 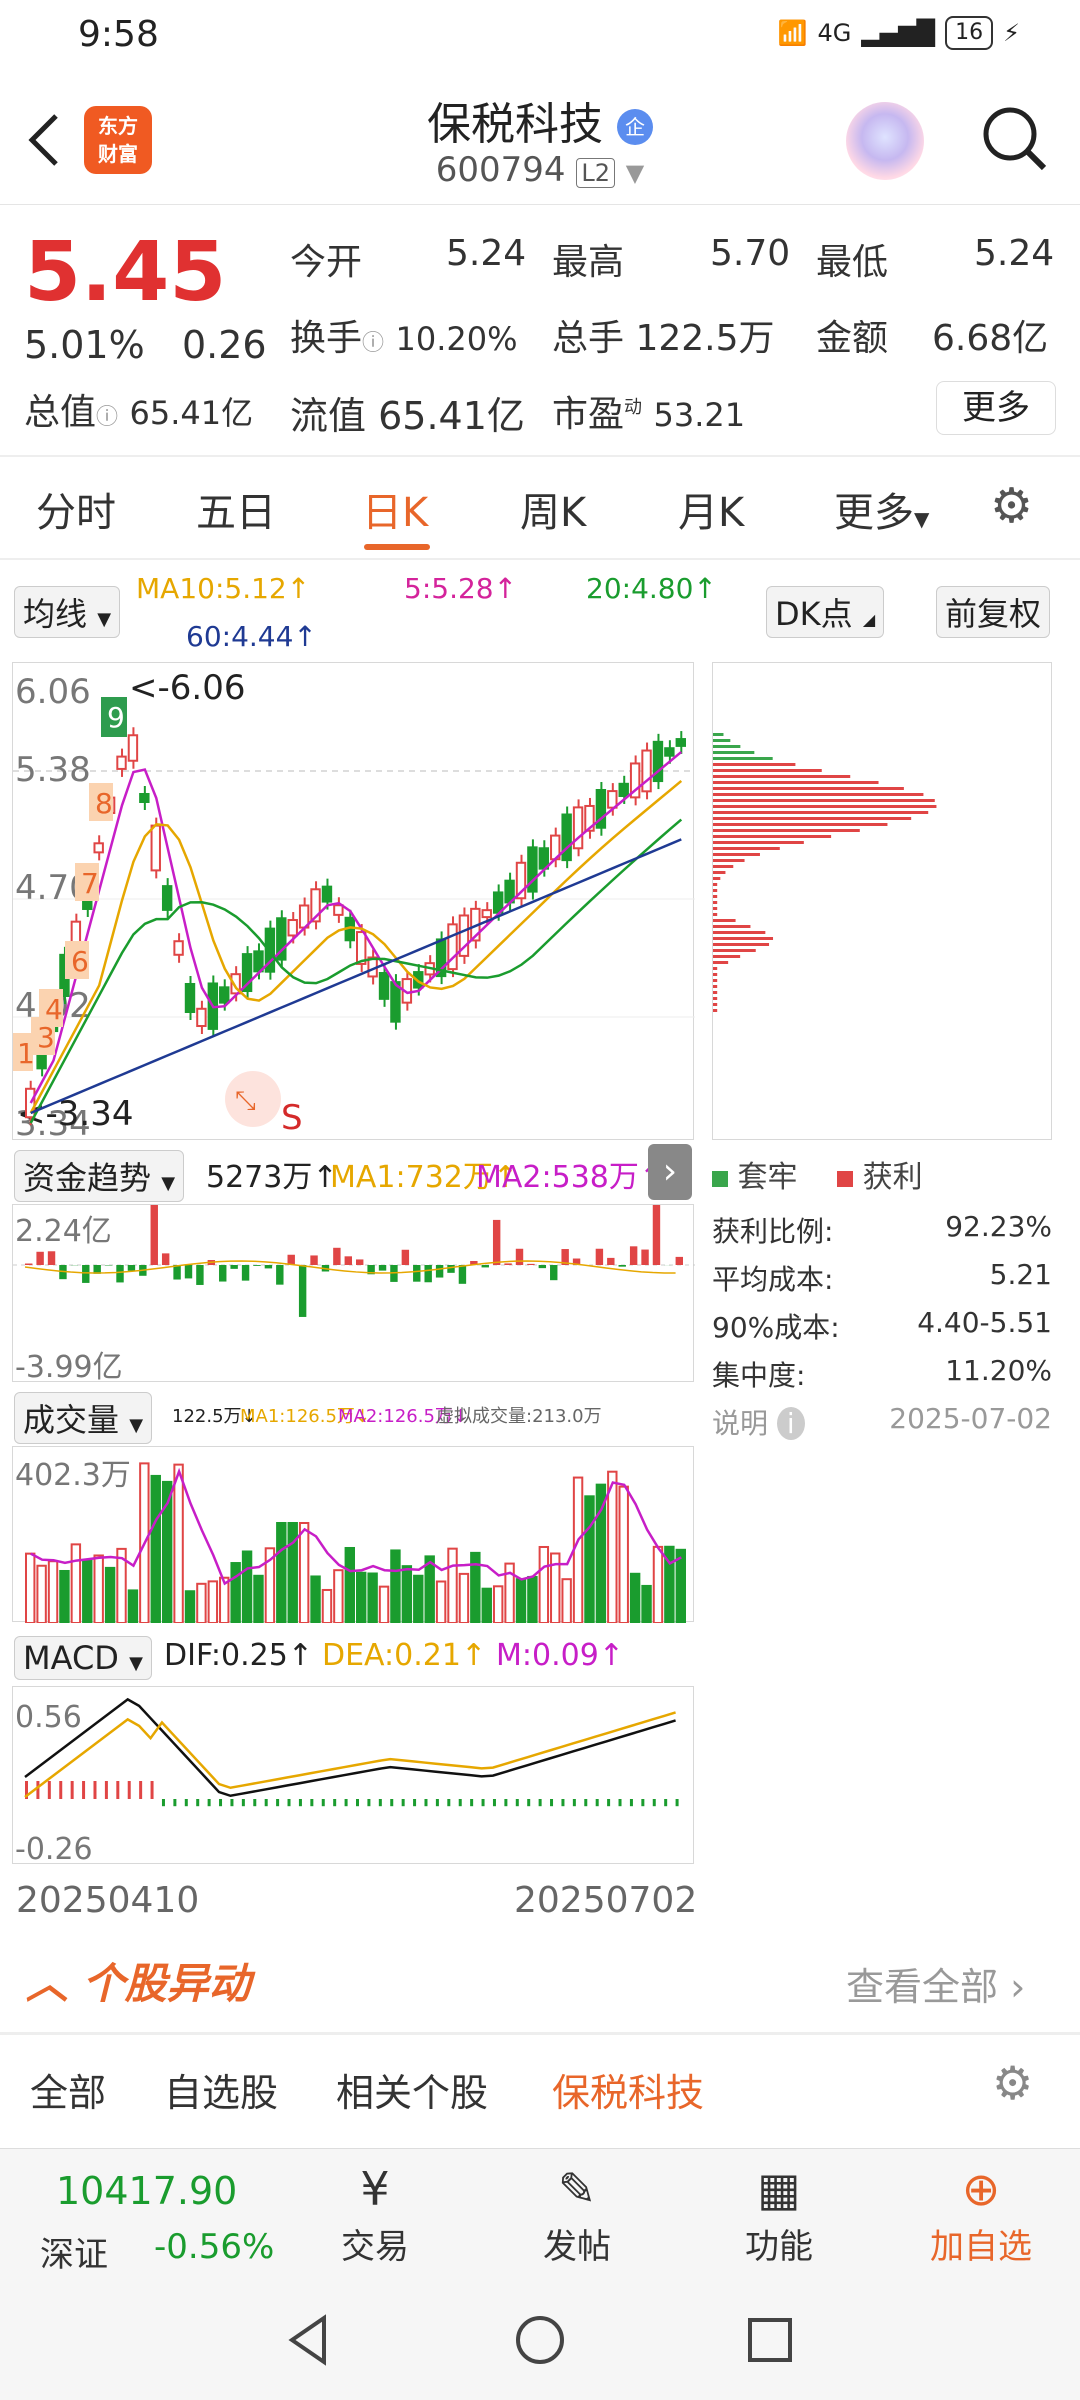 What do you see at coordinates (882, 901) in the screenshot?
I see `chip-distribution-panel` at bounding box center [882, 901].